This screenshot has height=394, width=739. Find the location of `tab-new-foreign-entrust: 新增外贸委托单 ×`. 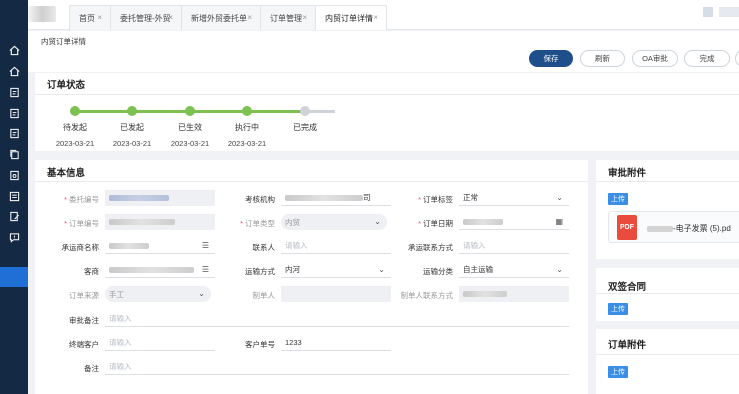

tab-new-foreign-entrust: 新增外贸委托单 × is located at coordinates (221, 17).